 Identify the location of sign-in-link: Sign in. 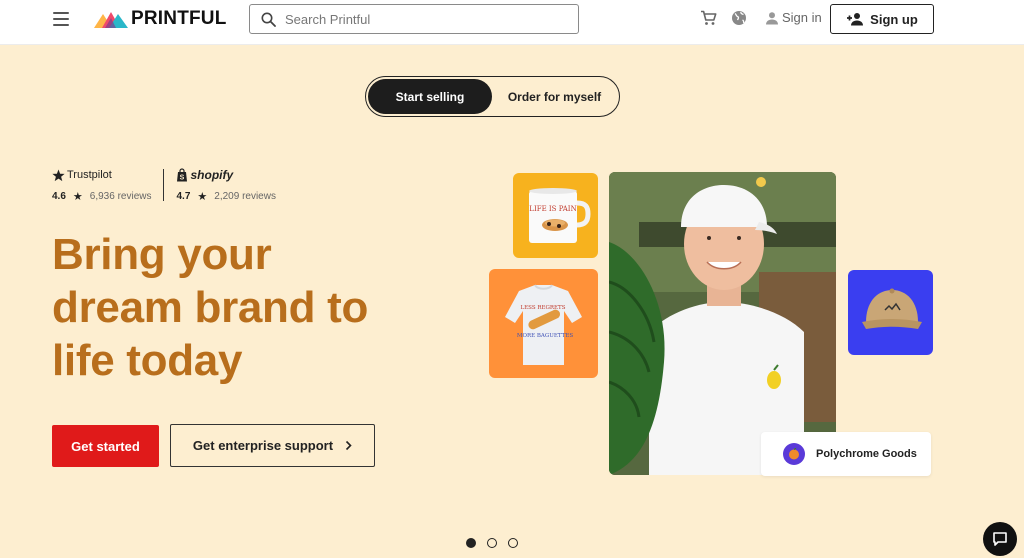
(793, 17).